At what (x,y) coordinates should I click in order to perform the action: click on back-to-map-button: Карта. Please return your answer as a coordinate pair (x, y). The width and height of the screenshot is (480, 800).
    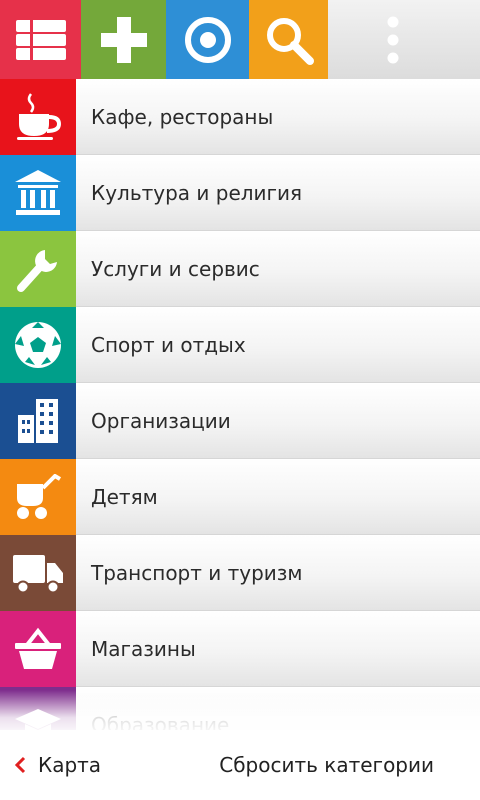
    Looking at the image, I should click on (50, 765).